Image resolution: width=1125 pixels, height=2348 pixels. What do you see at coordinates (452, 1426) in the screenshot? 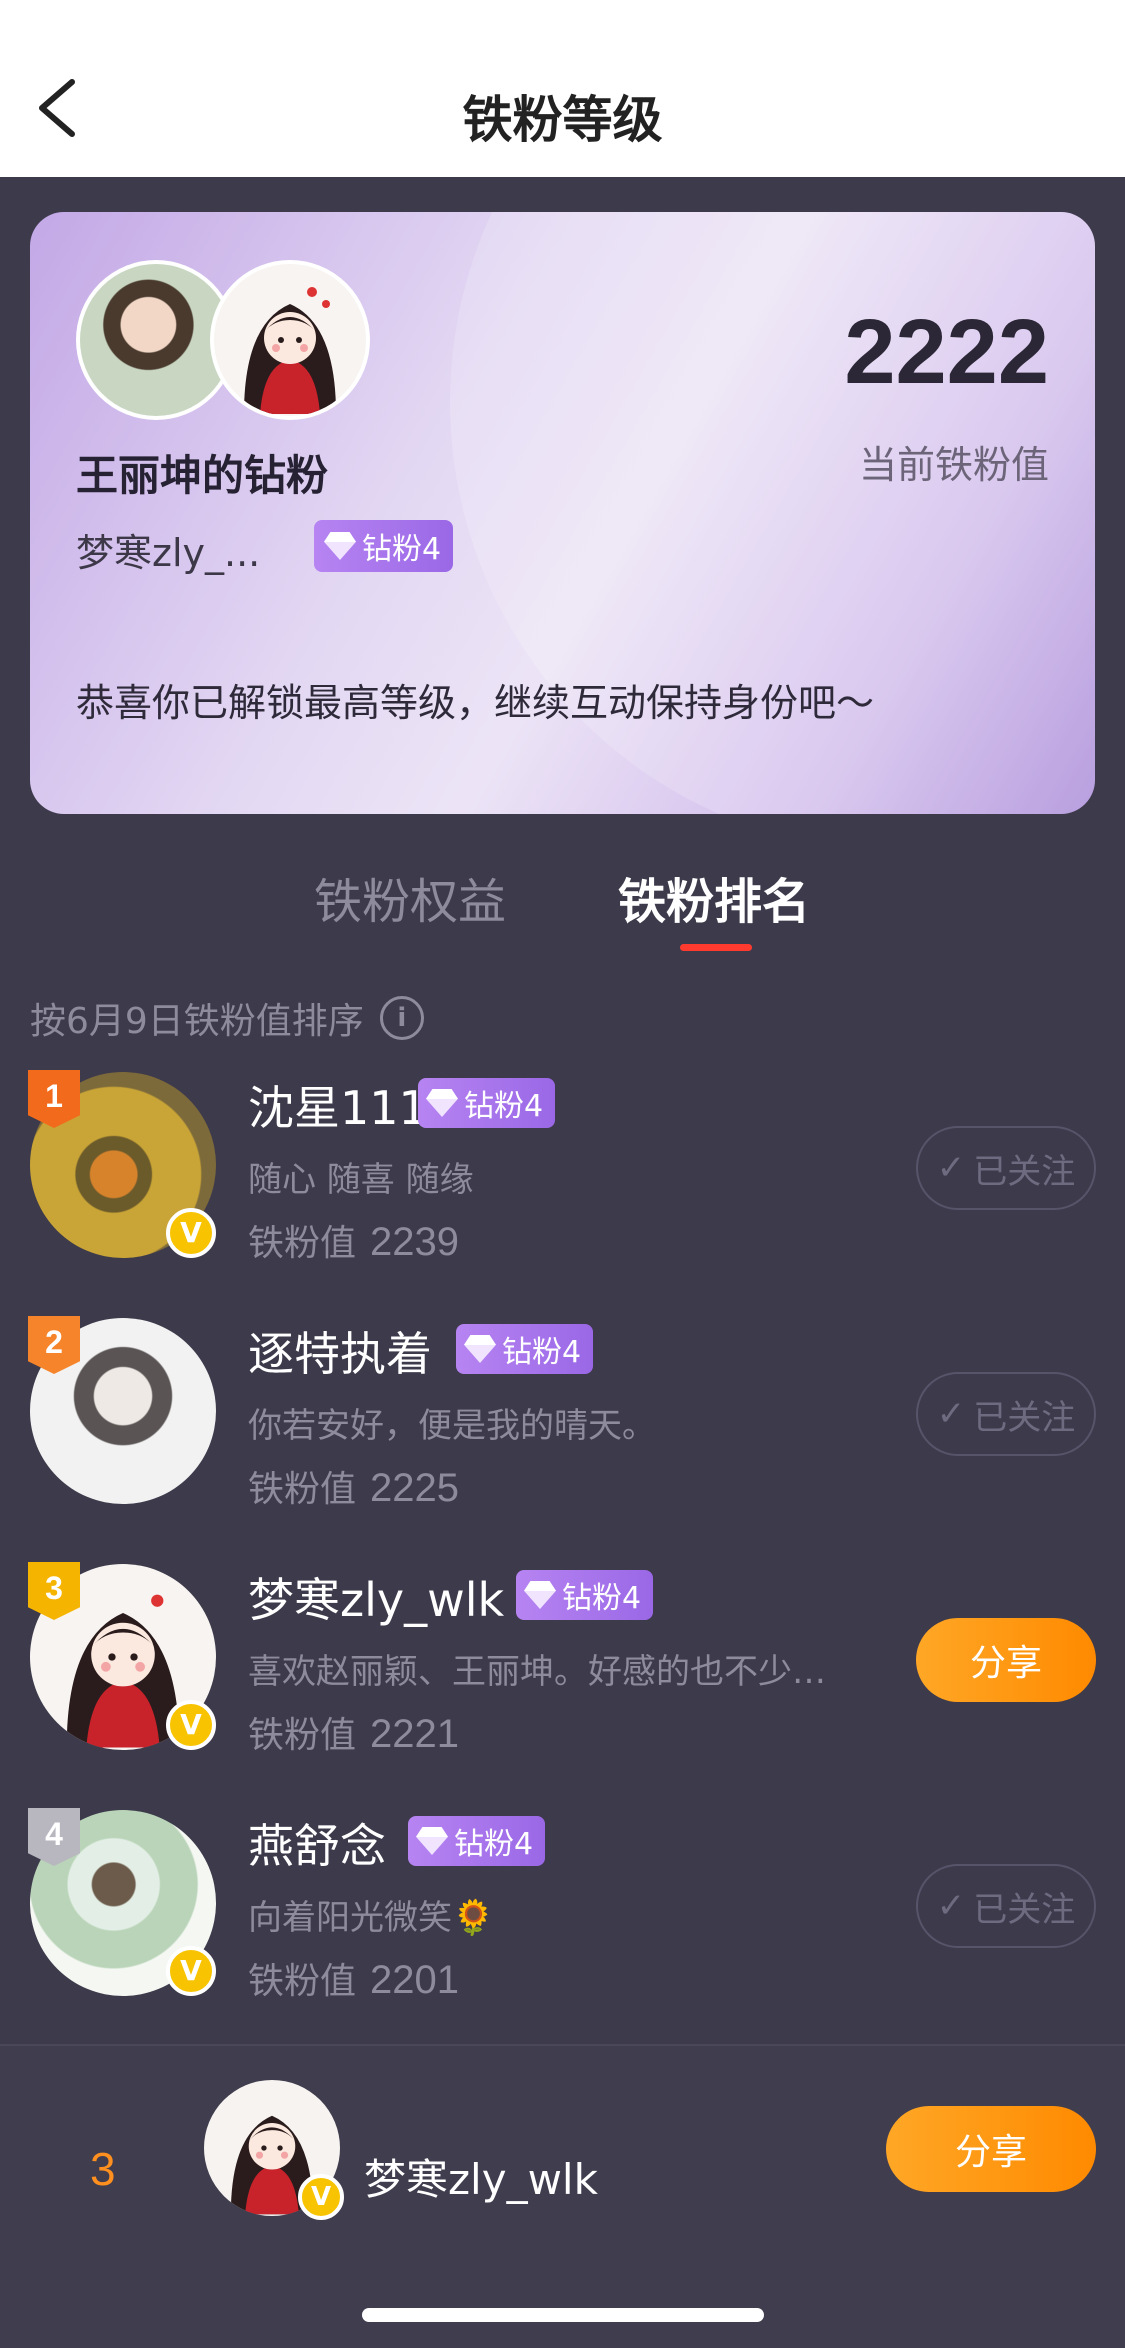
I see `fan-bio: 你若安好，便是我的晴天。` at bounding box center [452, 1426].